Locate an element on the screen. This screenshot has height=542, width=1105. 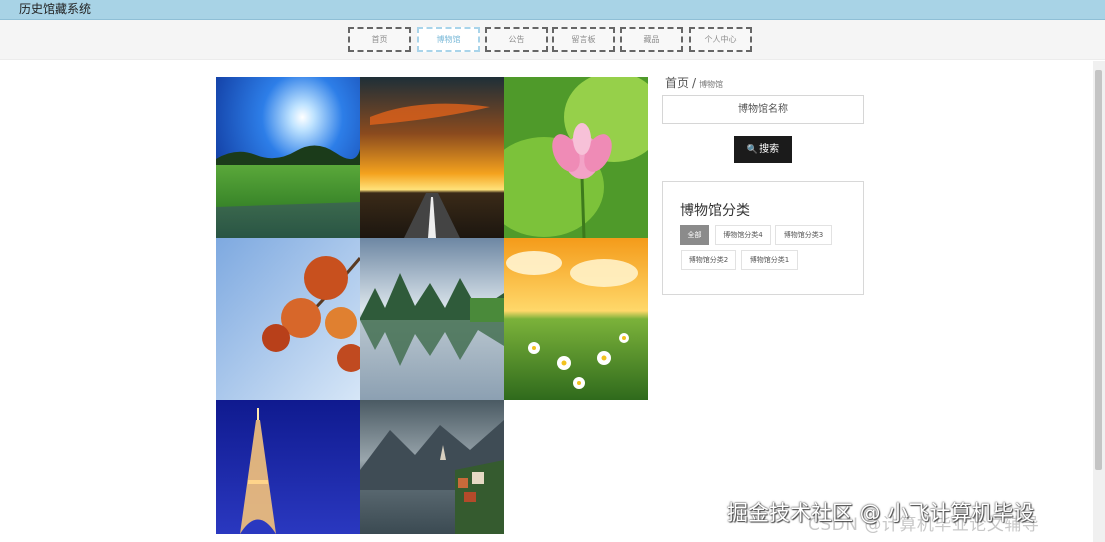
daisy-meadow-image is located at coordinates (576, 319).